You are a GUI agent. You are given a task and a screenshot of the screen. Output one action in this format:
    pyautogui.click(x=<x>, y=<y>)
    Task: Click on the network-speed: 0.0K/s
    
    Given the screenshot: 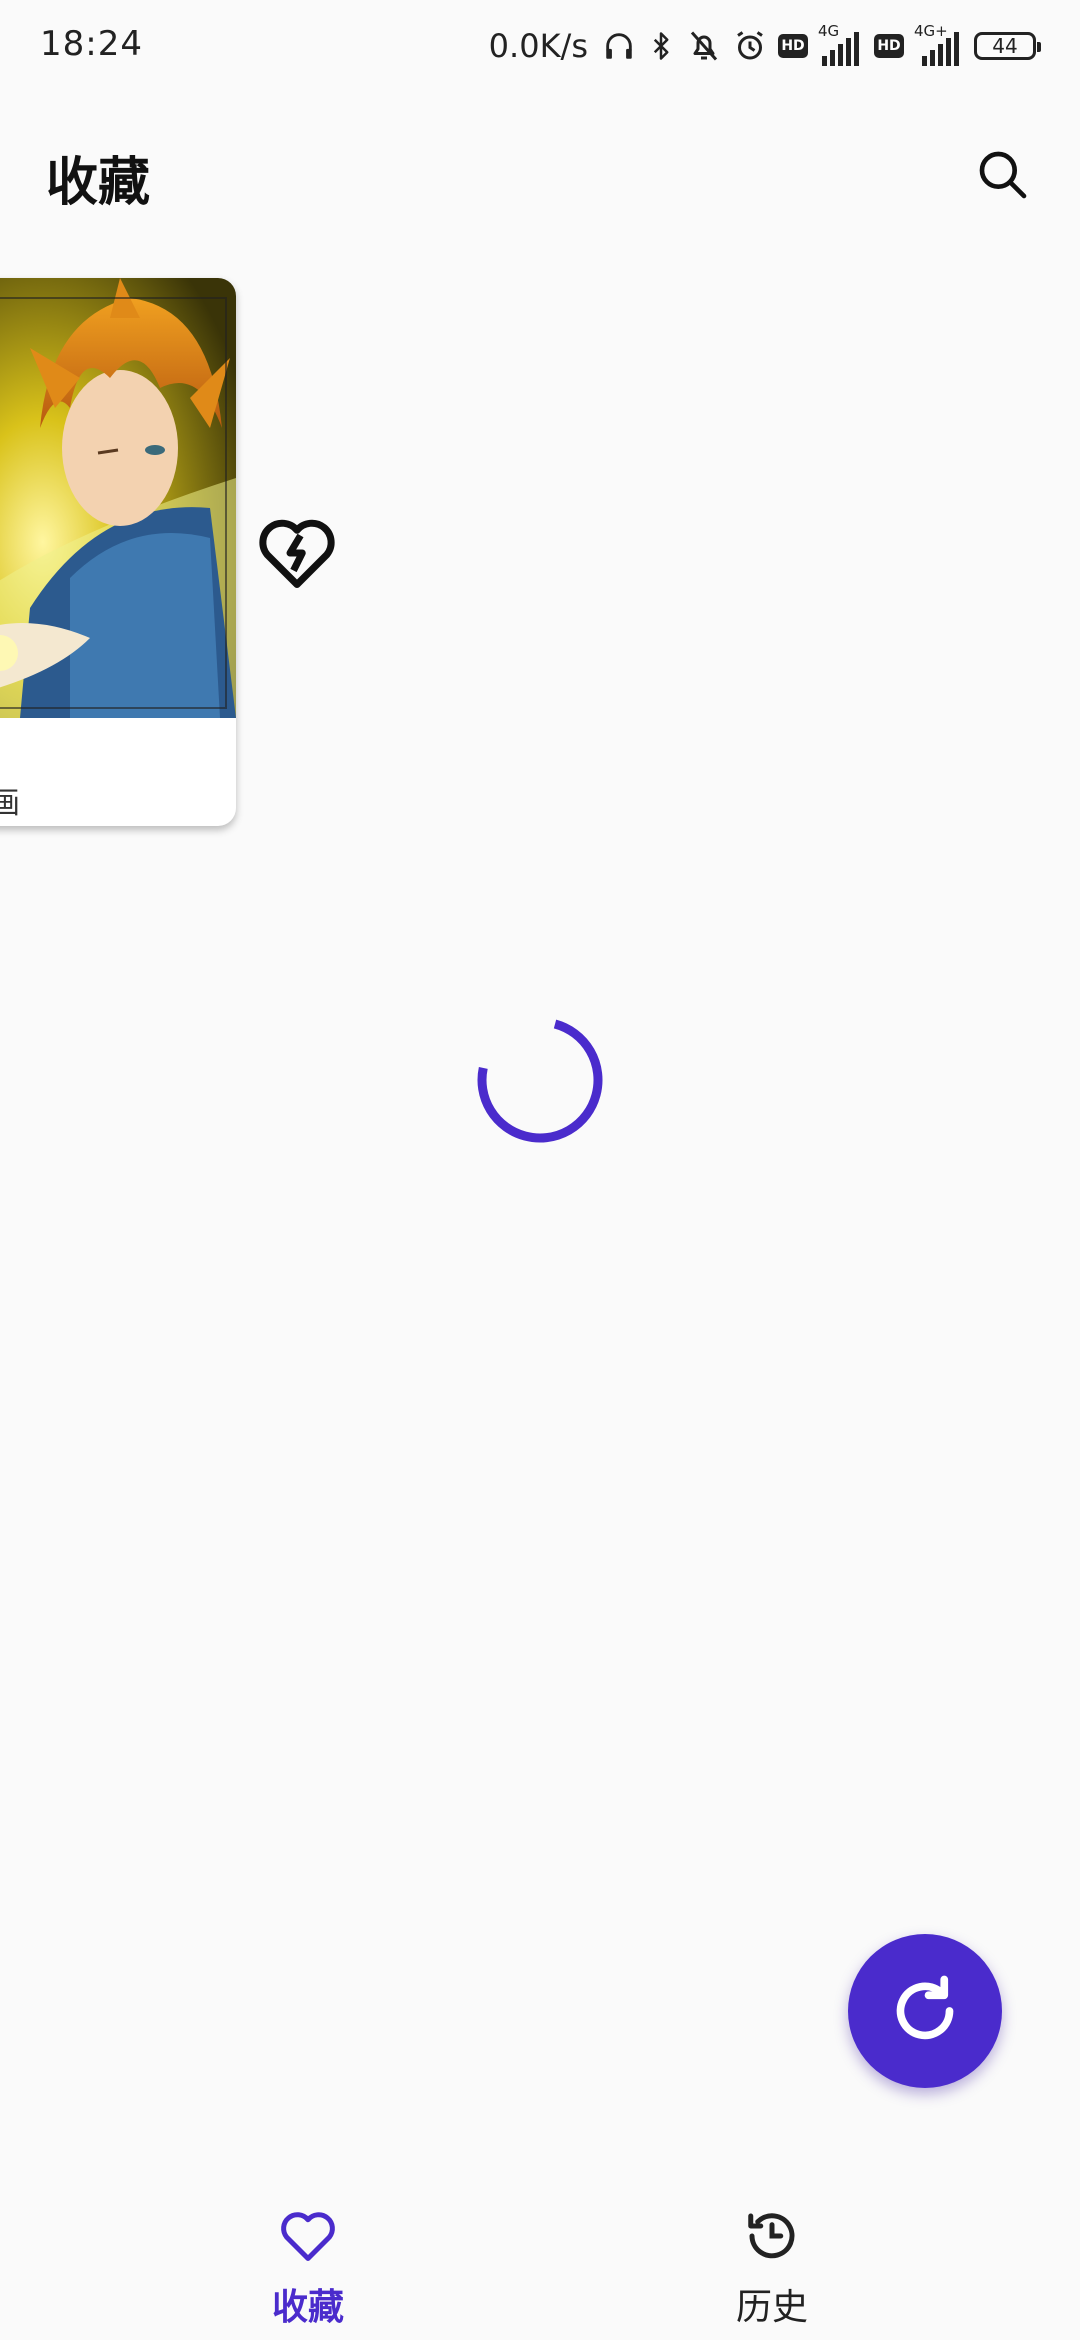 What is the action you would take?
    pyautogui.click(x=538, y=46)
    